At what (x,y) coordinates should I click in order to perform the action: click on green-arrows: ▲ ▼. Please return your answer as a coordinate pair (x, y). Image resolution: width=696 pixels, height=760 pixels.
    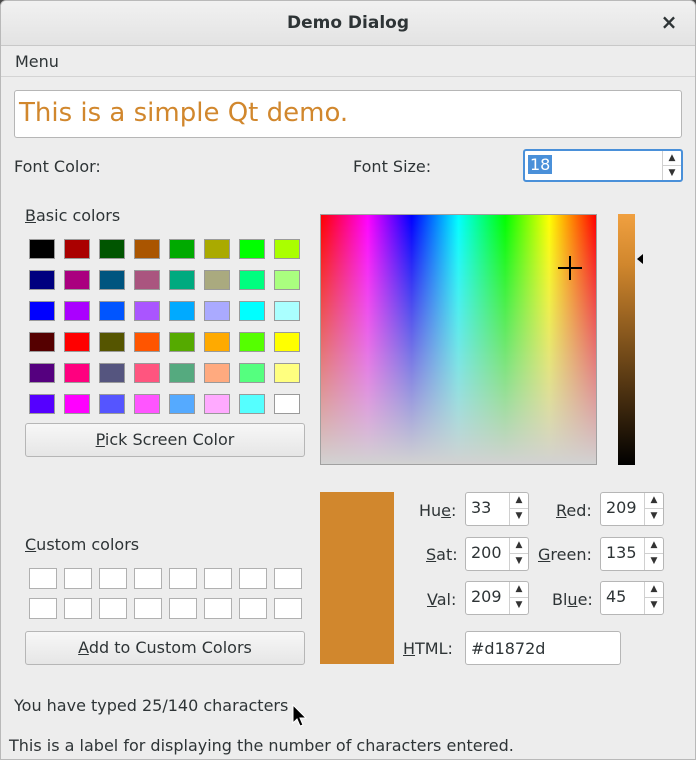
    Looking at the image, I should click on (653, 554).